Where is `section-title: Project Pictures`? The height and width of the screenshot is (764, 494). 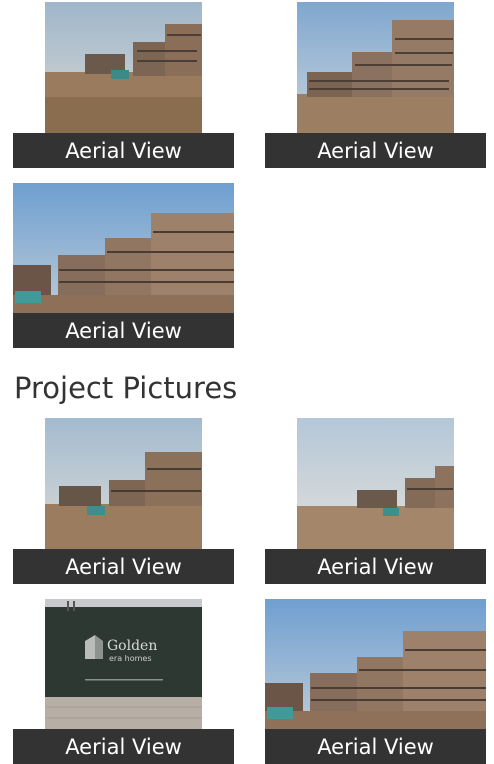
section-title: Project Pictures is located at coordinates (126, 388).